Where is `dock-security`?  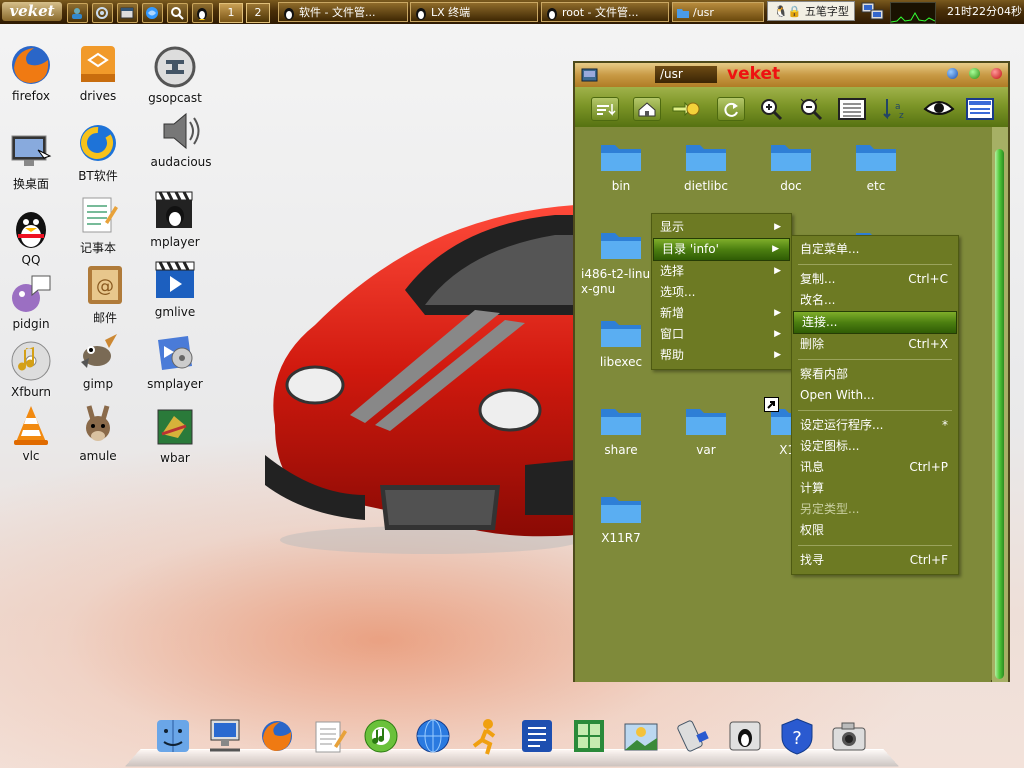
dock-security is located at coordinates (745, 736).